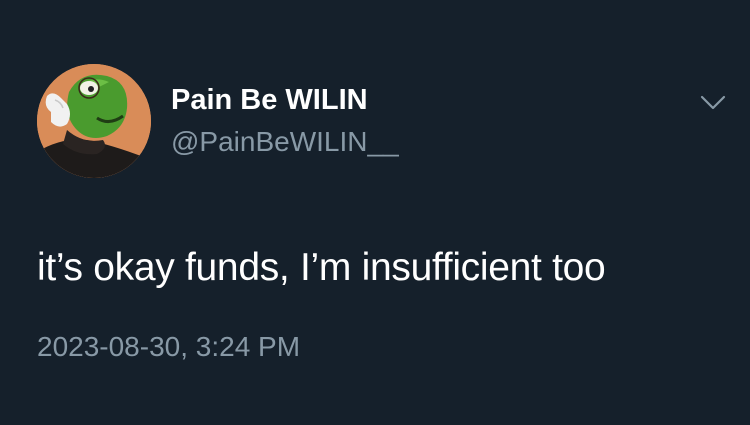  Describe the element at coordinates (713, 102) in the screenshot. I see `chevron-down-icon` at that location.